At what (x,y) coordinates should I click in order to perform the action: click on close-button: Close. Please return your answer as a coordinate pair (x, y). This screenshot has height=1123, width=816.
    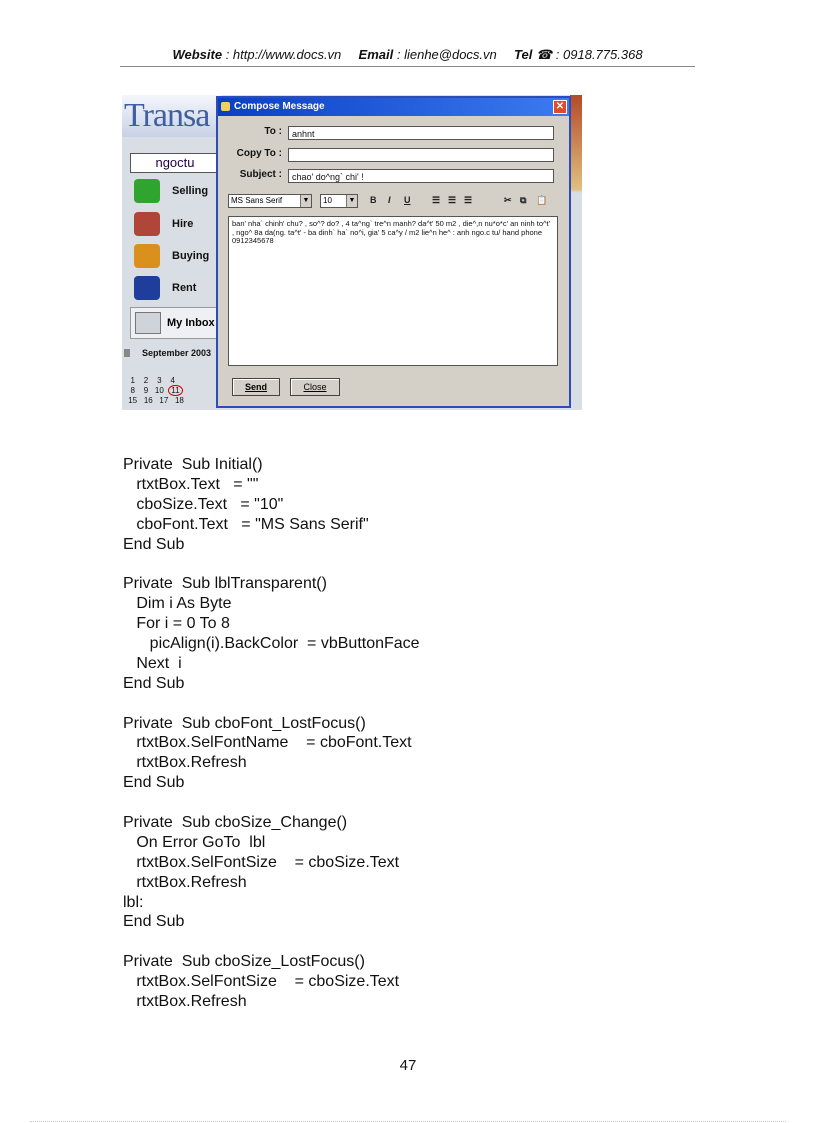
    Looking at the image, I should click on (315, 387).